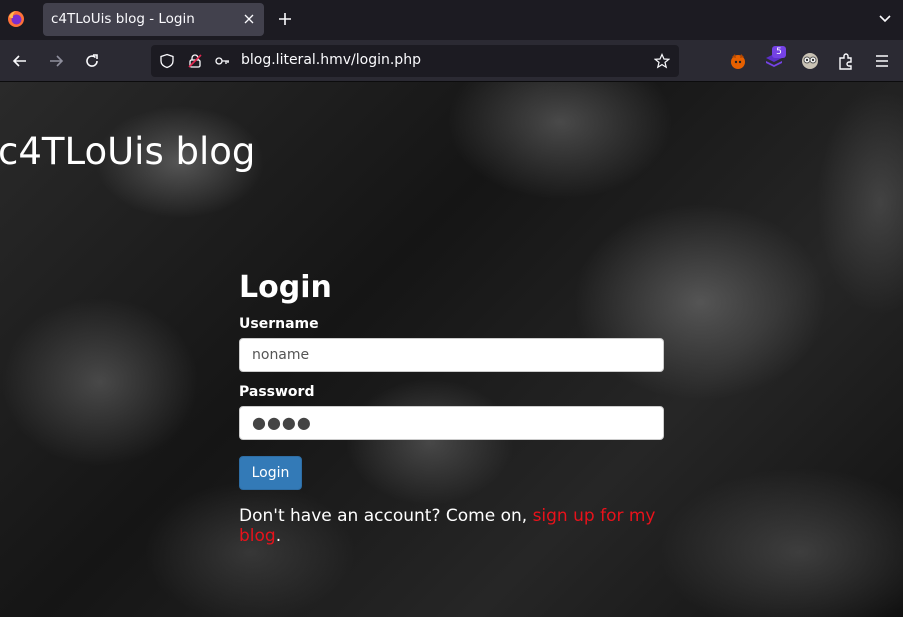  Describe the element at coordinates (56, 61) in the screenshot. I see `forward-arrow-icon` at that location.